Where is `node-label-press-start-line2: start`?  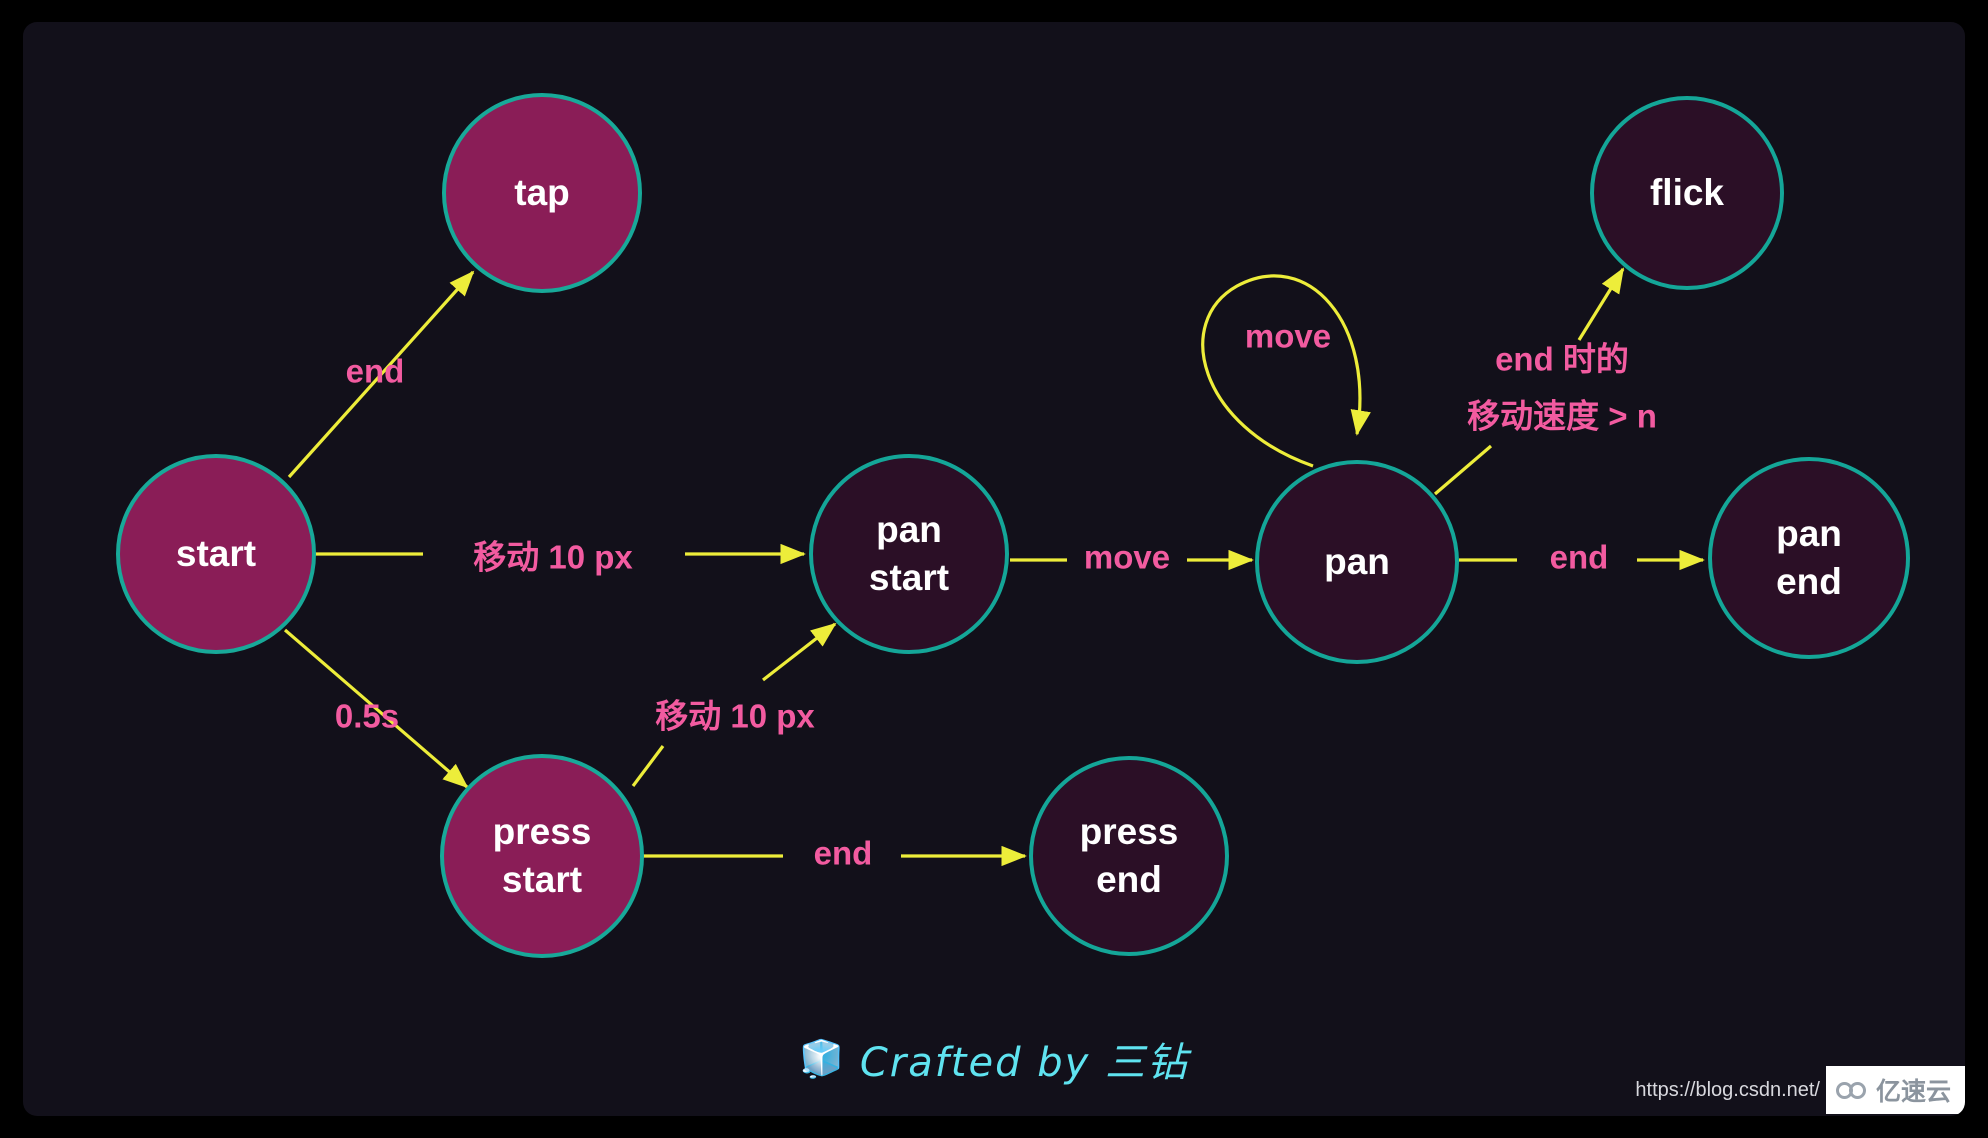
node-label-press-start-line2: start is located at coordinates (542, 879).